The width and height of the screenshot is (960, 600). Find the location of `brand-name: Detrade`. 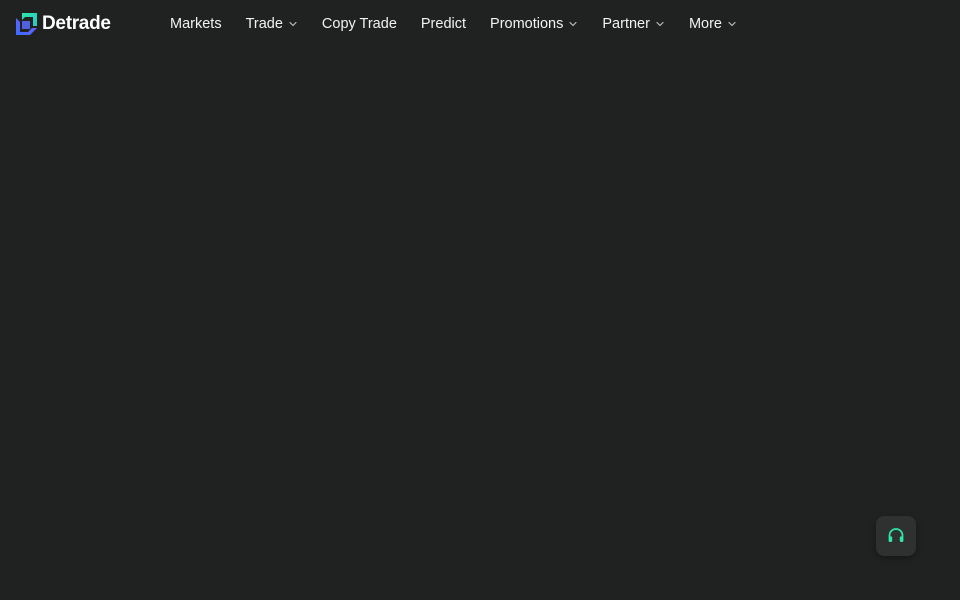

brand-name: Detrade is located at coordinates (76, 23).